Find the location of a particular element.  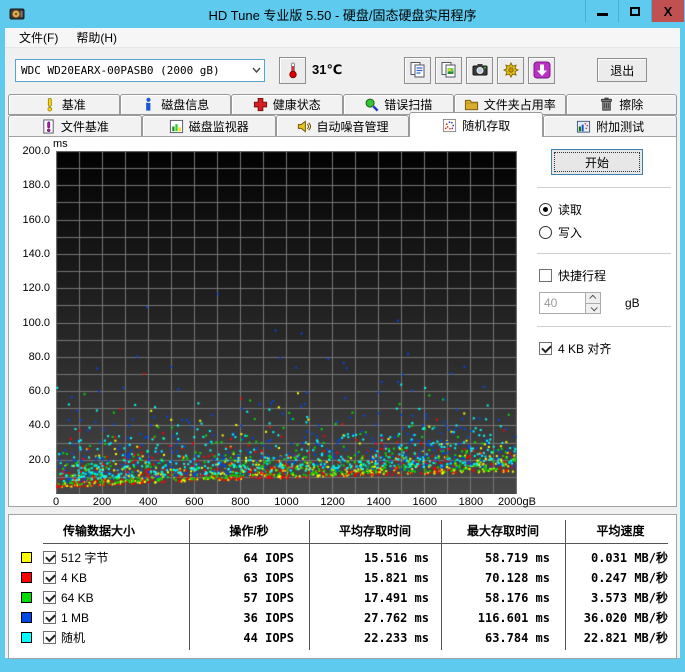

spinner-buttons is located at coordinates (593, 303).